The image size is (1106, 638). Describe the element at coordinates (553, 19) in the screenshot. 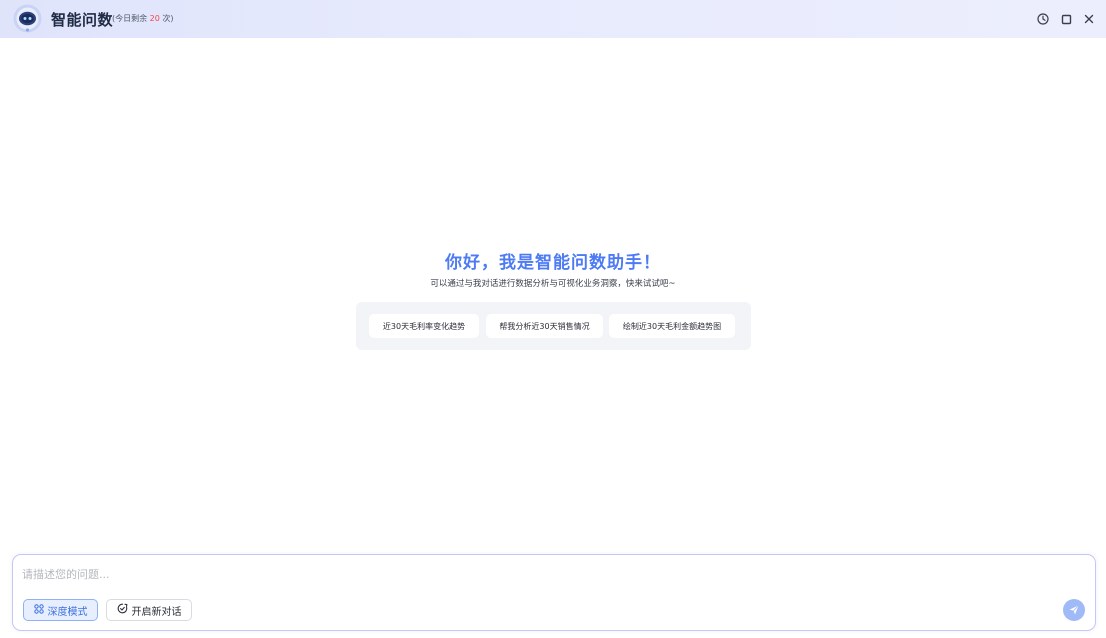

I see `title-bar: 智能问数 (今日剩余 20 次)` at that location.